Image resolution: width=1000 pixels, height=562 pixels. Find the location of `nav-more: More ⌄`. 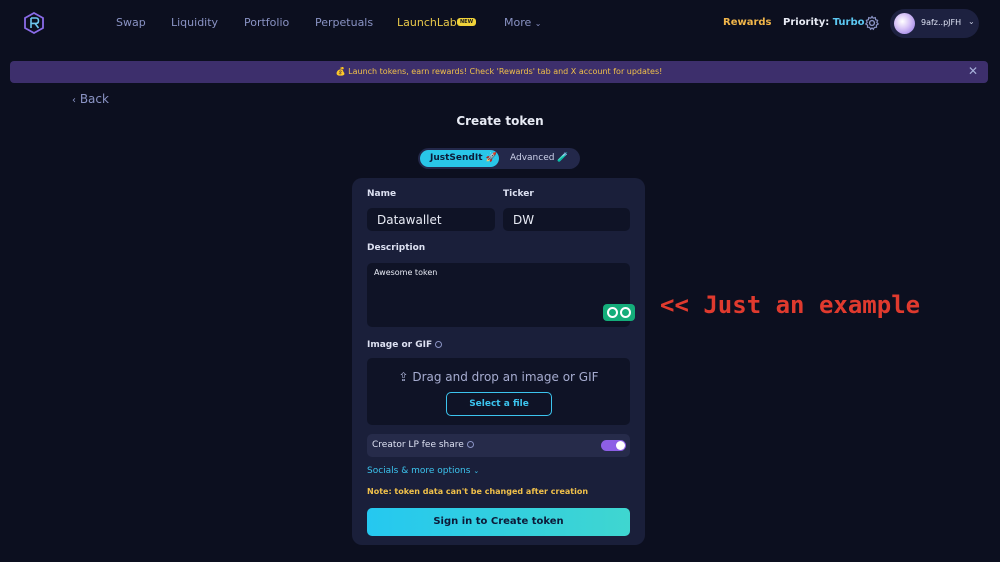

nav-more: More ⌄ is located at coordinates (522, 22).